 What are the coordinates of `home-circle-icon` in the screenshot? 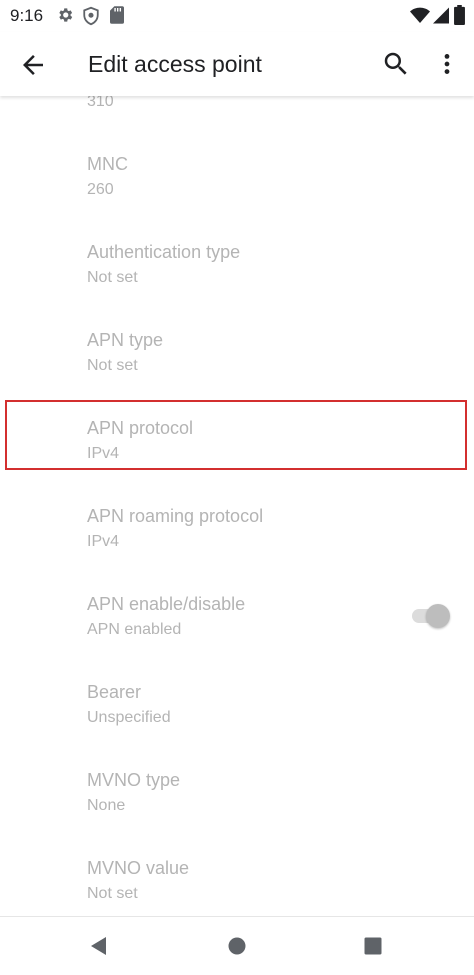 It's located at (237, 946).